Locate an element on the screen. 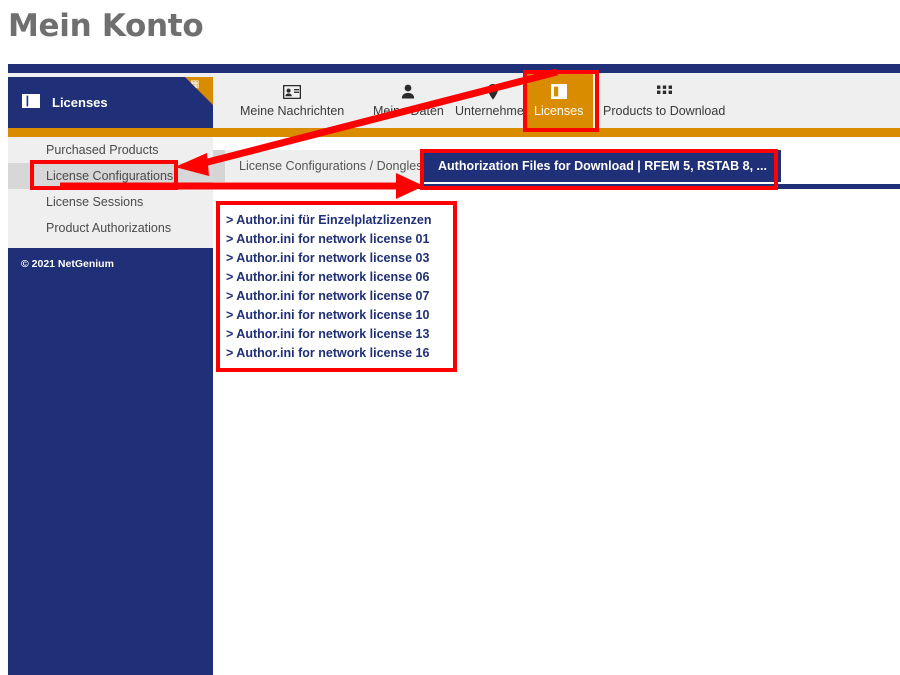 This screenshot has height=675, width=900. download-link: > Author.ini for network license 03 is located at coordinates (339, 258).